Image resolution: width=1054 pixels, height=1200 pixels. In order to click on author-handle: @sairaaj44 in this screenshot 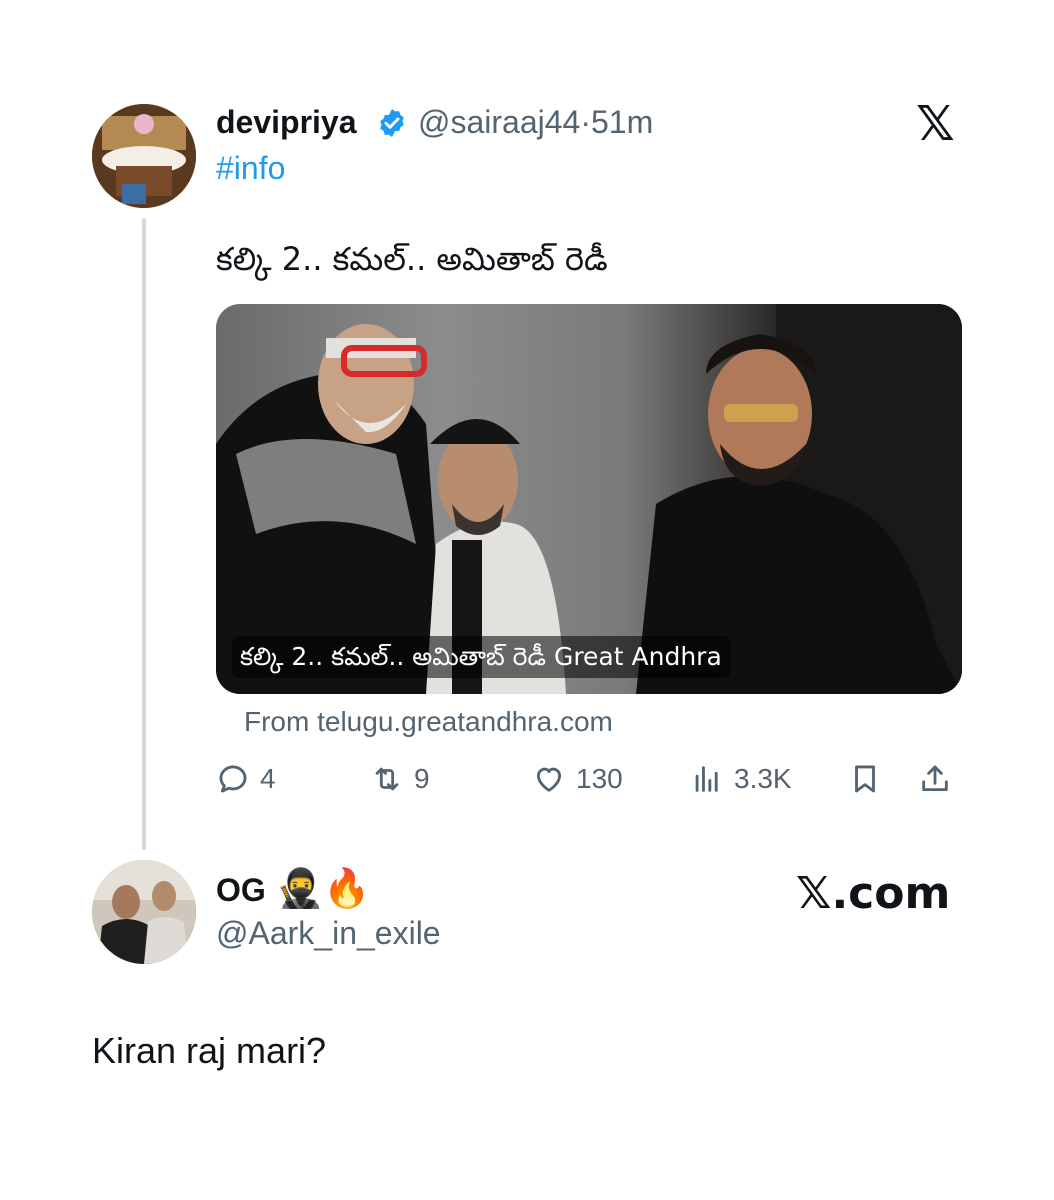, I will do `click(499, 122)`.